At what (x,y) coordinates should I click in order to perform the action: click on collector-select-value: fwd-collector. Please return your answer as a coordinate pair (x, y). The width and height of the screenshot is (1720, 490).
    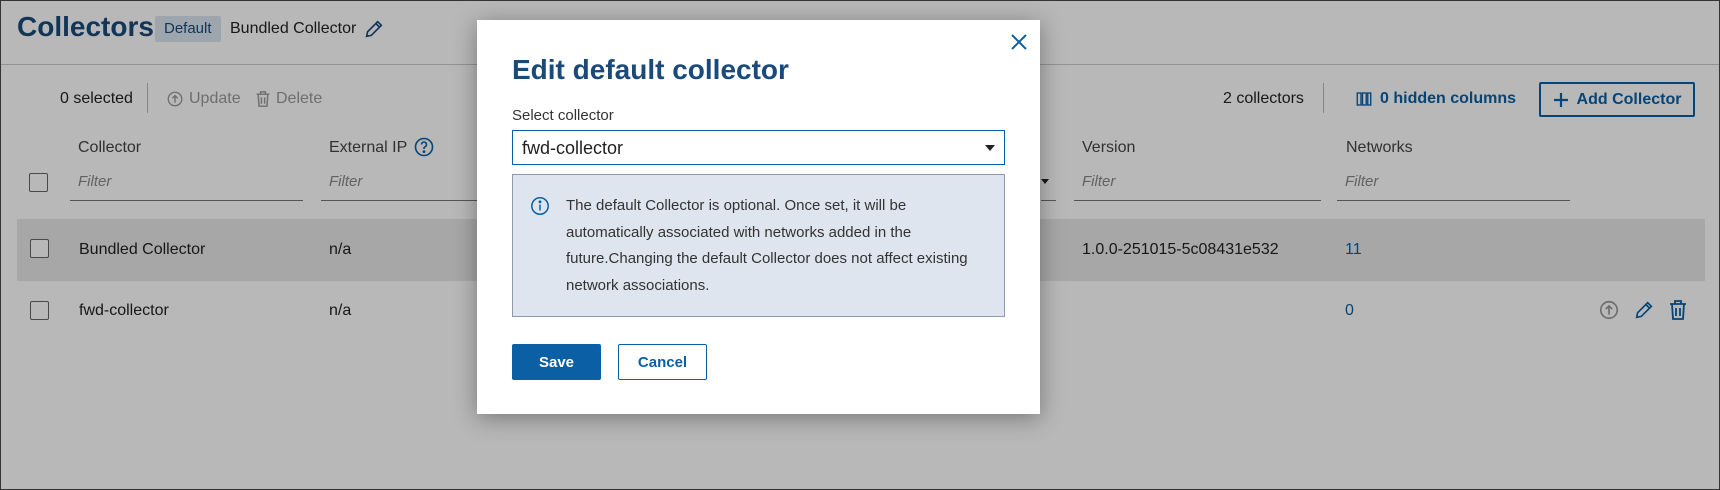
    Looking at the image, I should click on (573, 148).